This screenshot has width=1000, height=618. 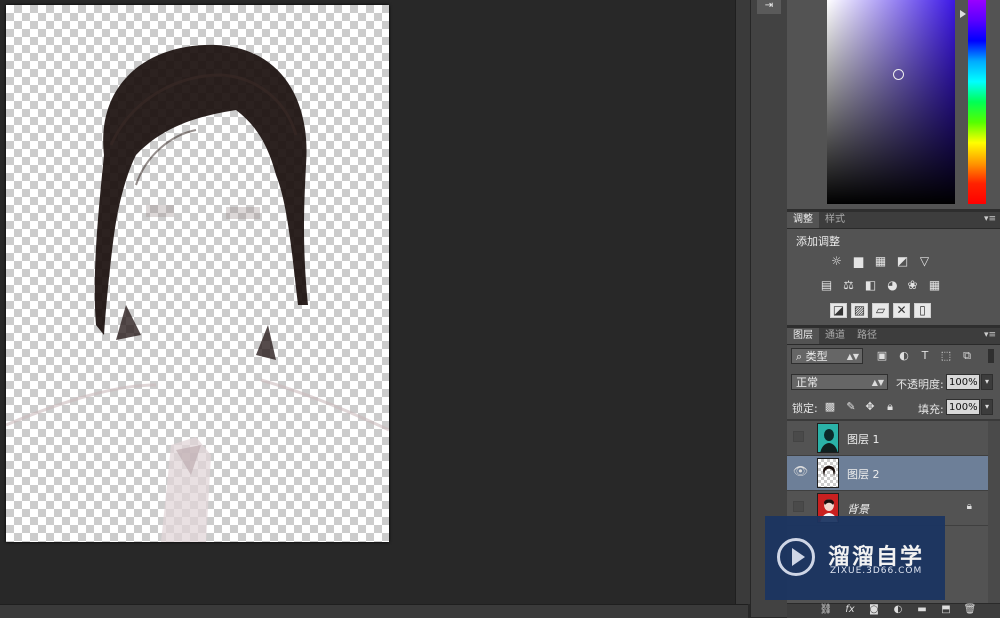 I want to click on tab-layers: 图层, so click(x=803, y=336).